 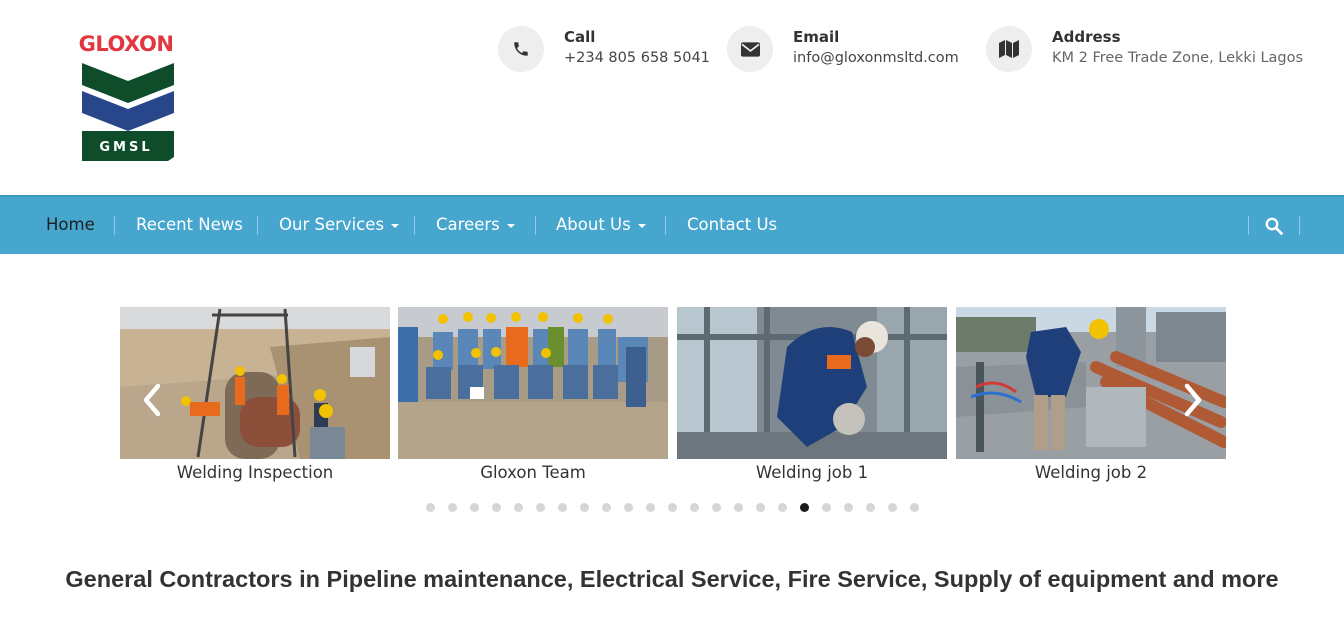 I want to click on nav-careers-label: Careers, so click(x=468, y=224).